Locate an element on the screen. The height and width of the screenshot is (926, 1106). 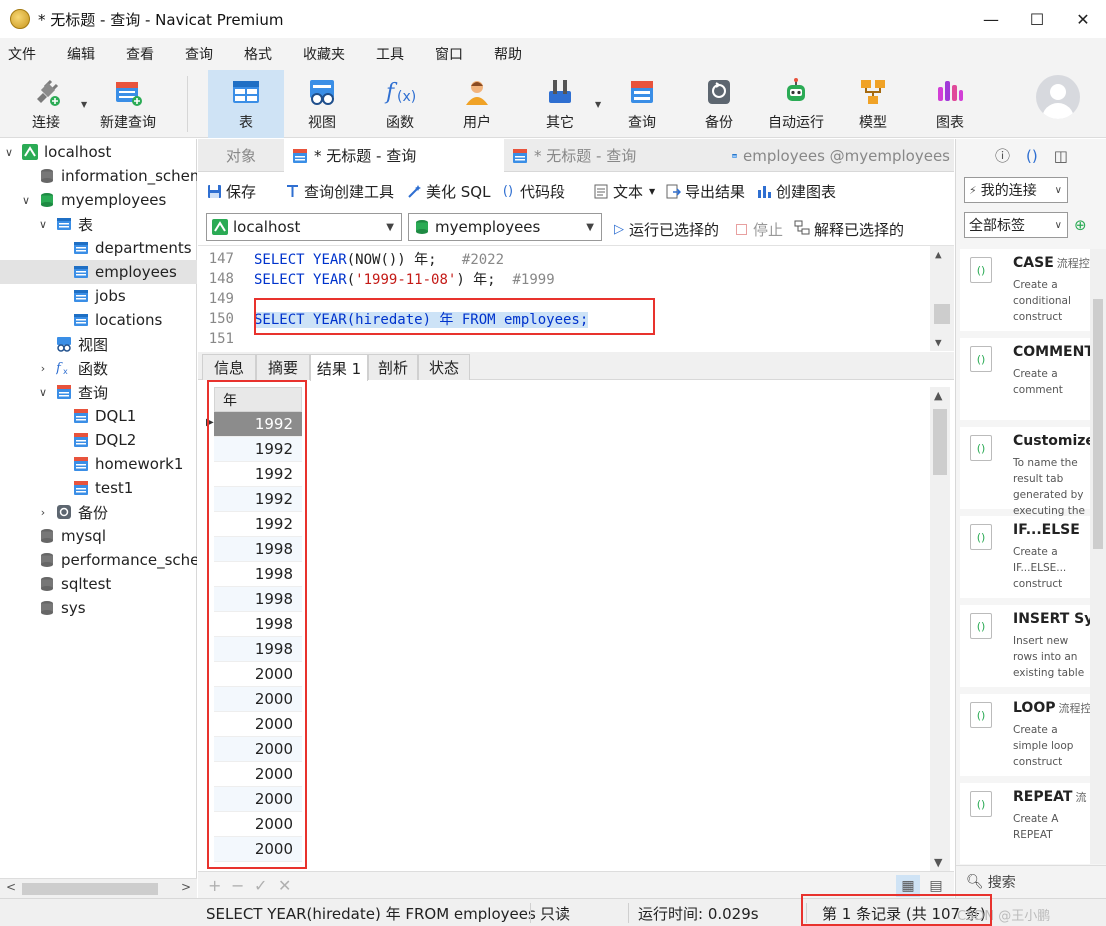
tab-untitled-query-active: * 无标题 - 查询 is located at coordinates (394, 155).